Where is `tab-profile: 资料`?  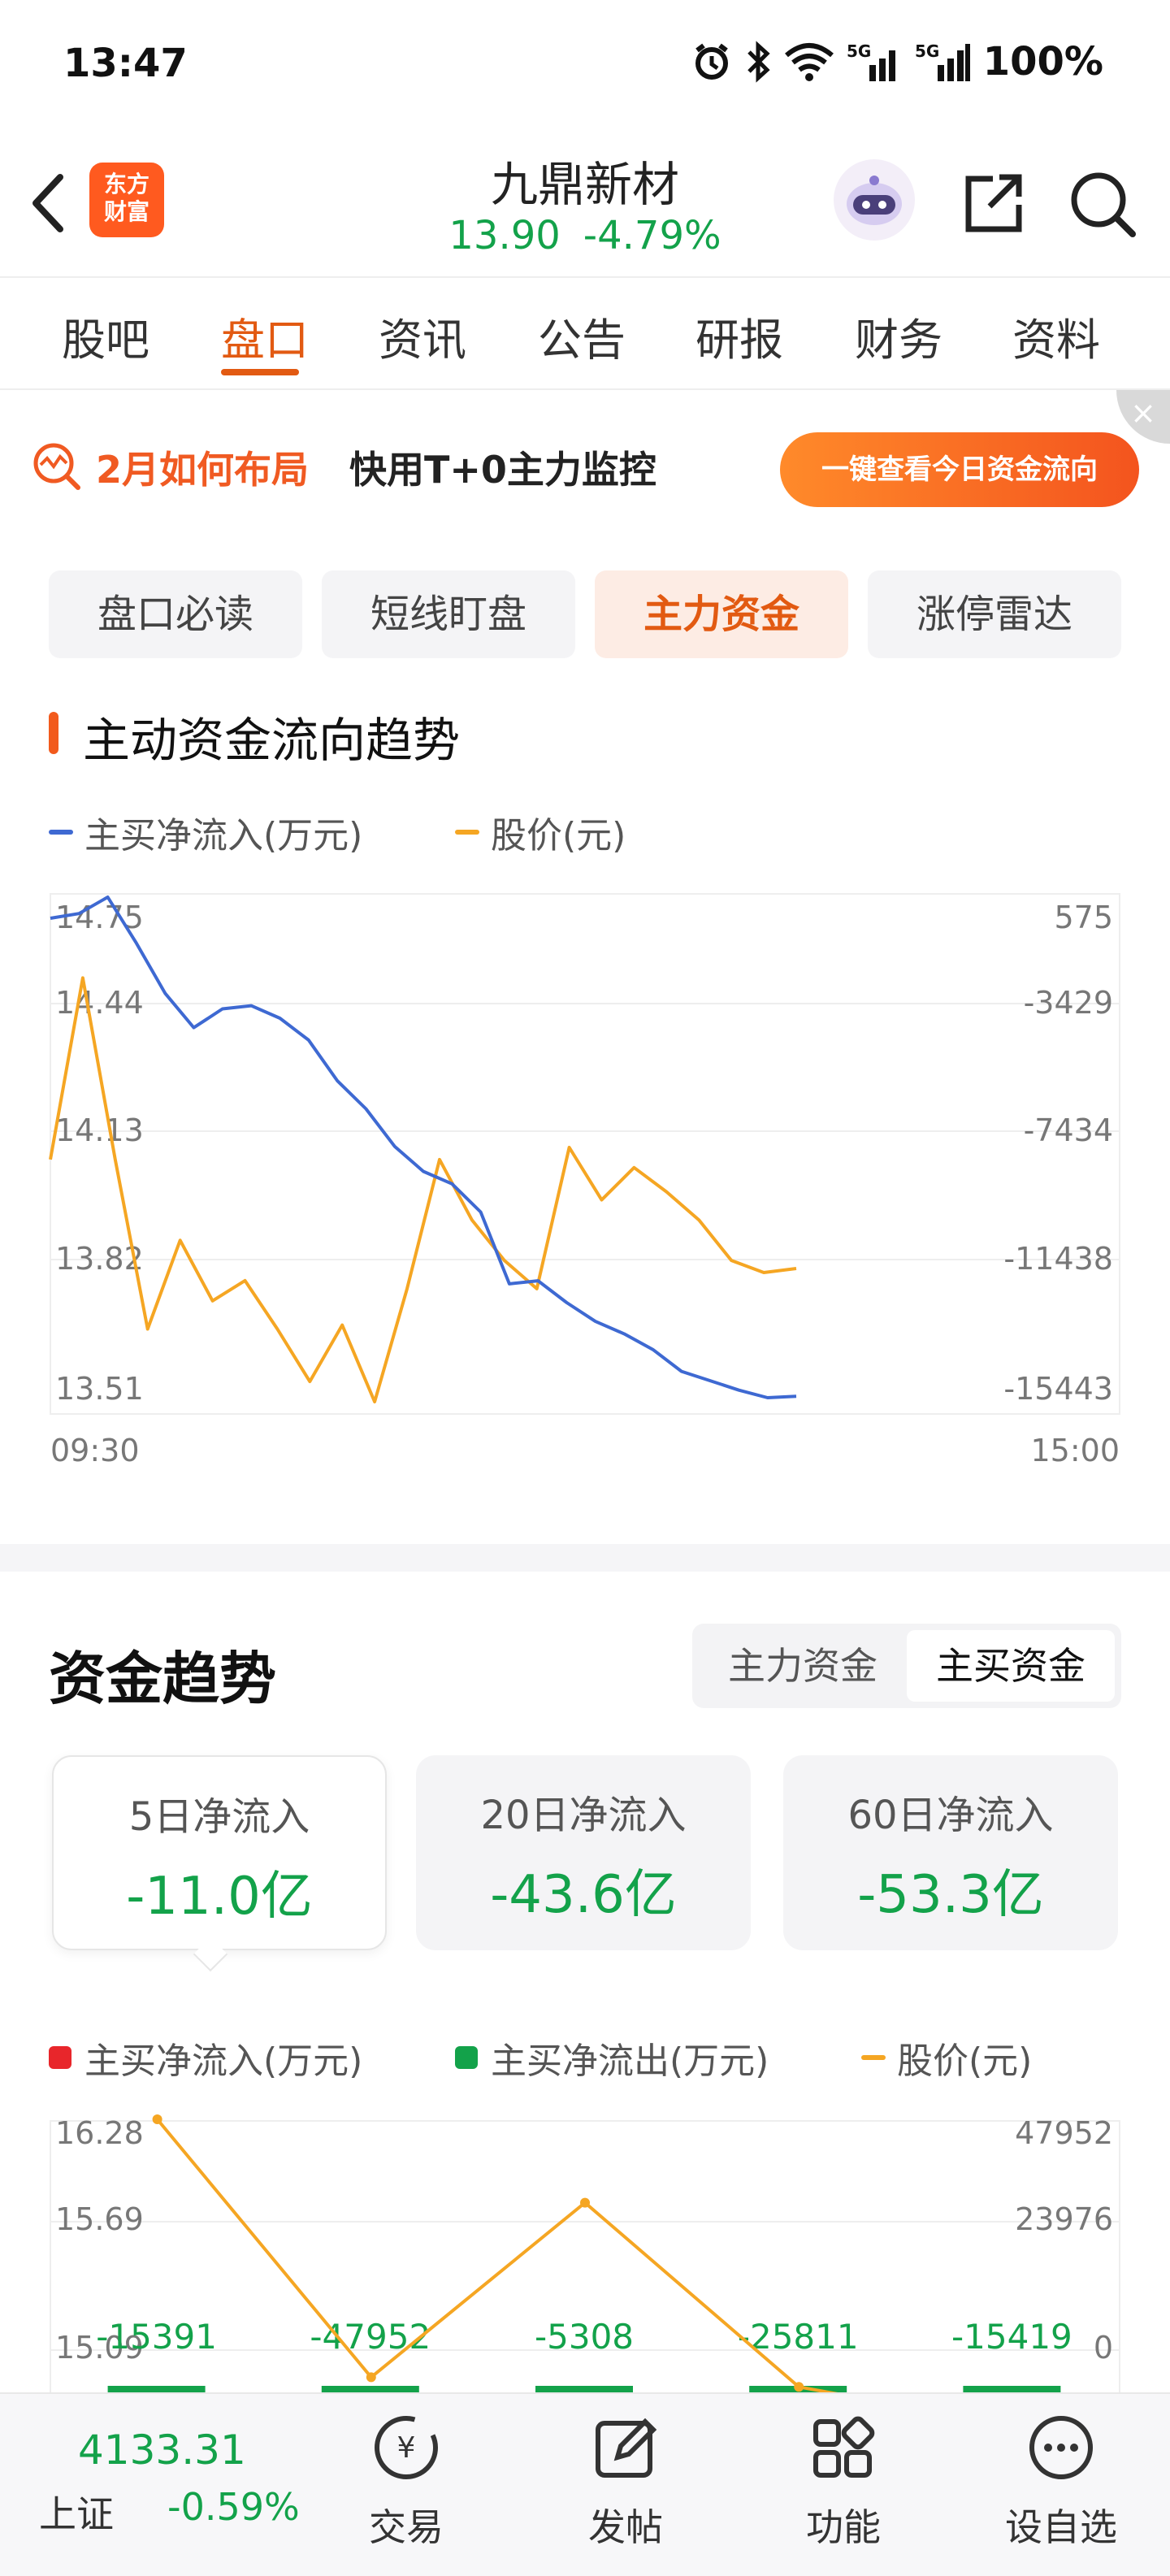
tab-profile: 资料 is located at coordinates (1056, 336).